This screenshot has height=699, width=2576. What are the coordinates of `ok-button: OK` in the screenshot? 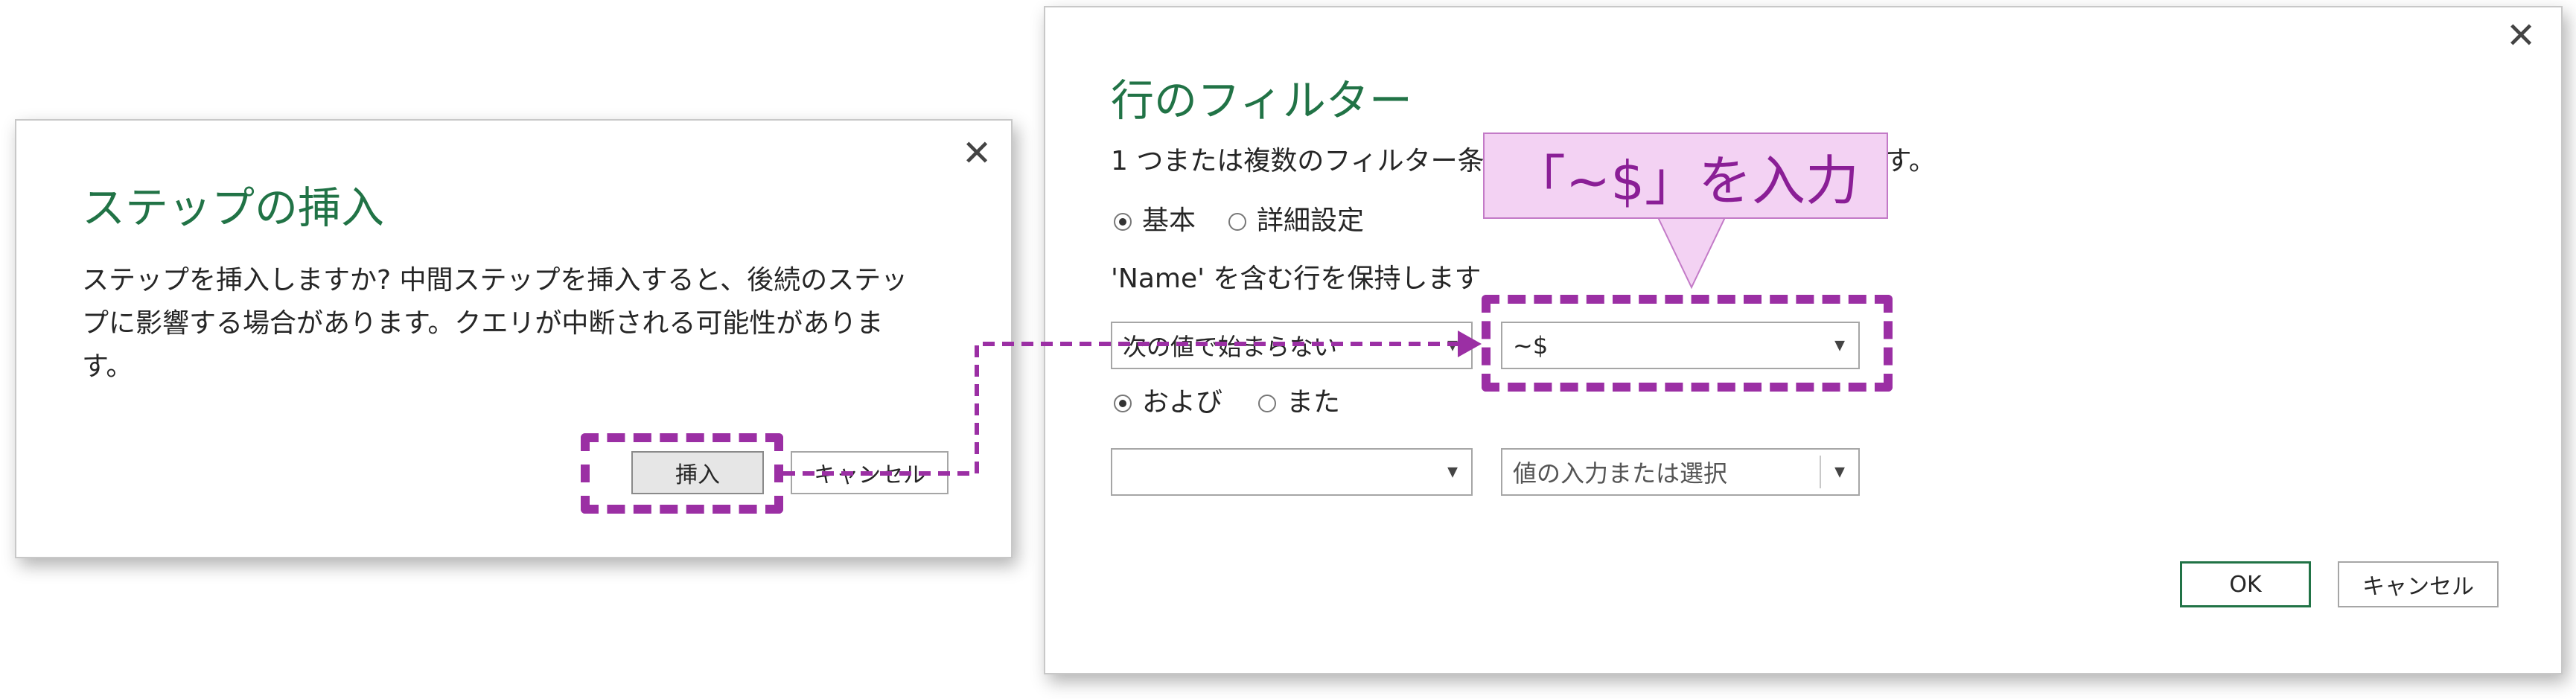 It's located at (2245, 584).